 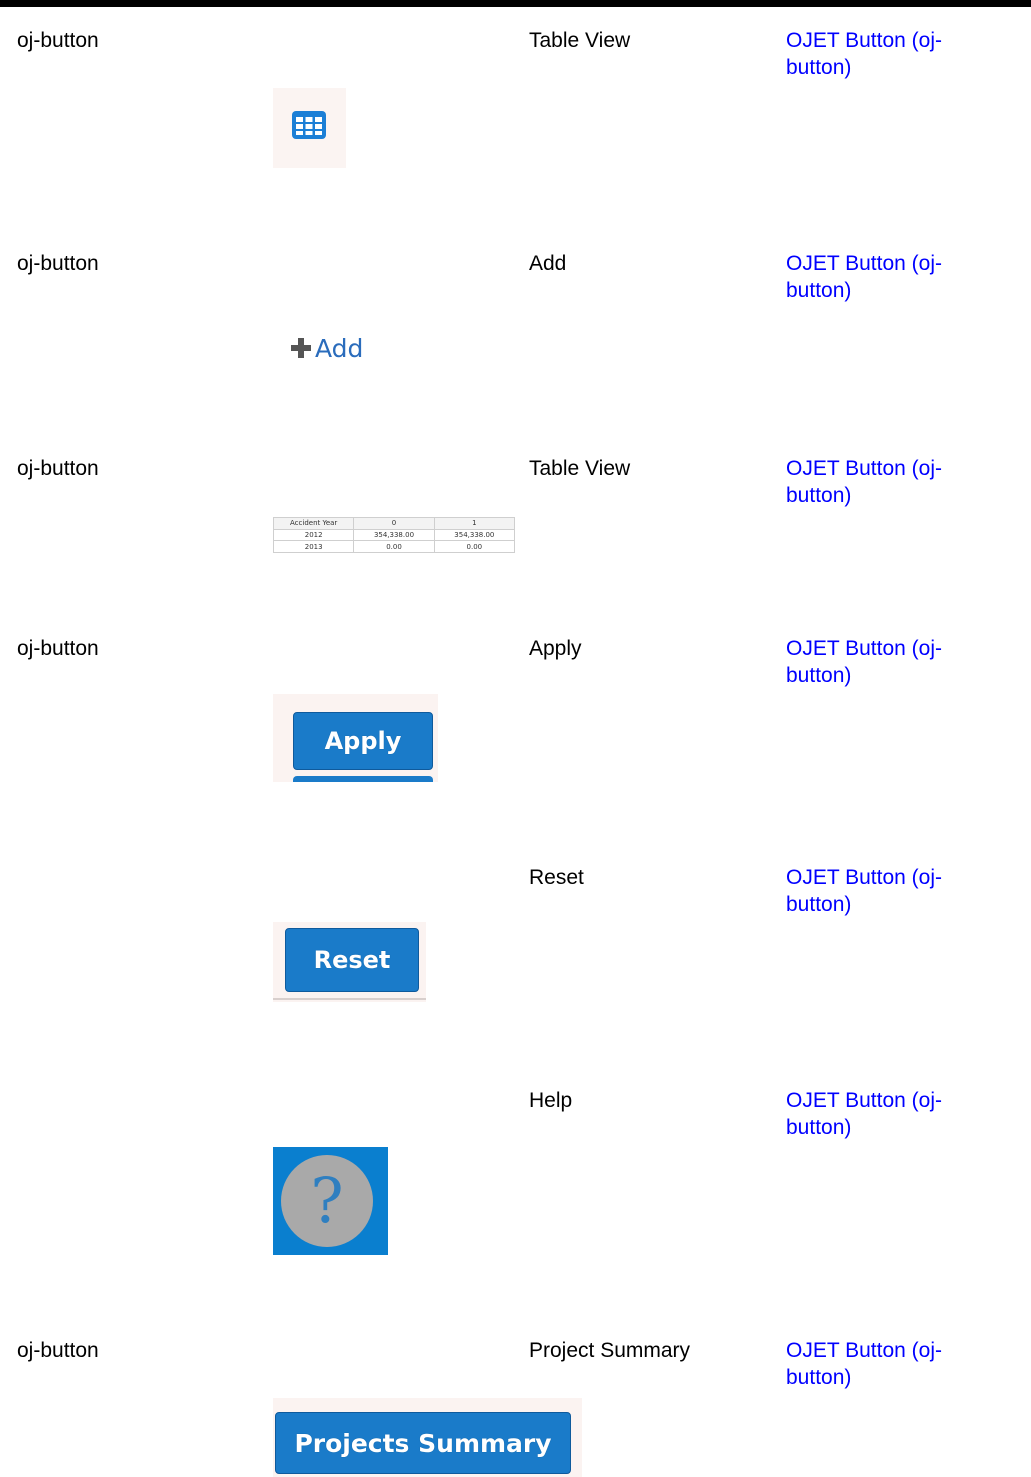 I want to click on projects-summary-button: Projects Summary, so click(x=423, y=1443).